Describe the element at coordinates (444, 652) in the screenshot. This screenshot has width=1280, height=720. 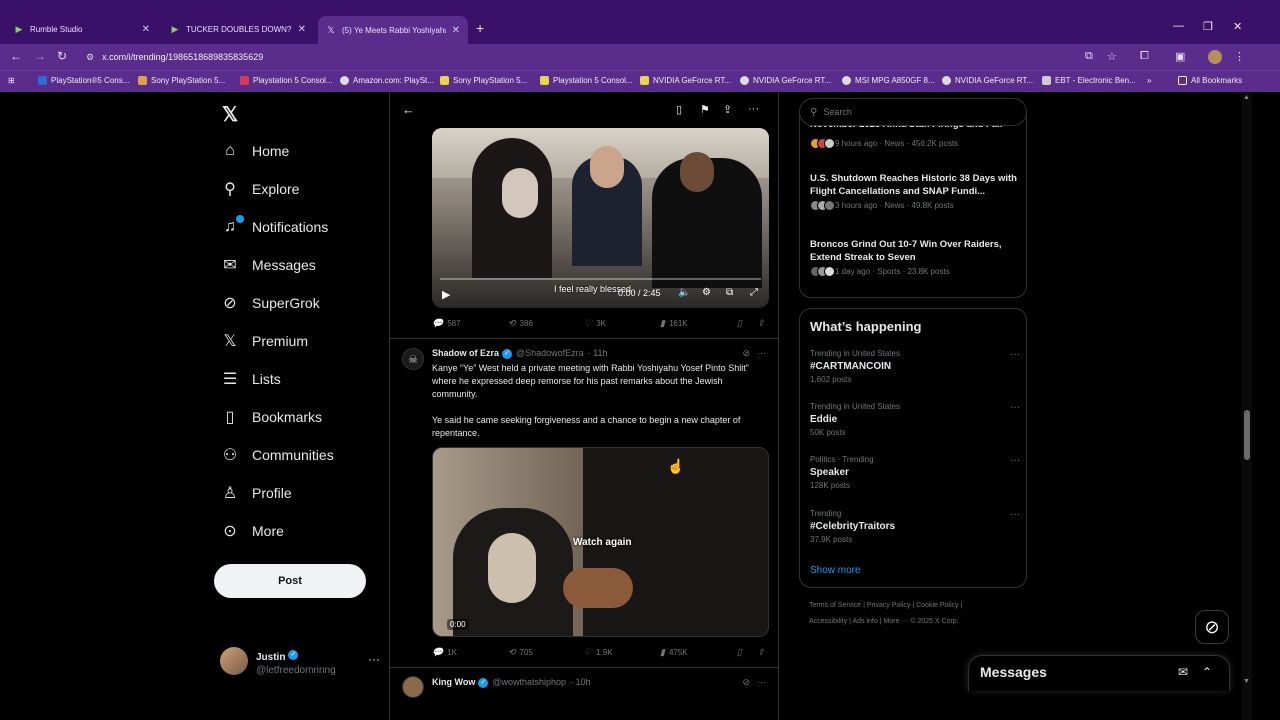
I see `reply-button: 💬 1K` at that location.